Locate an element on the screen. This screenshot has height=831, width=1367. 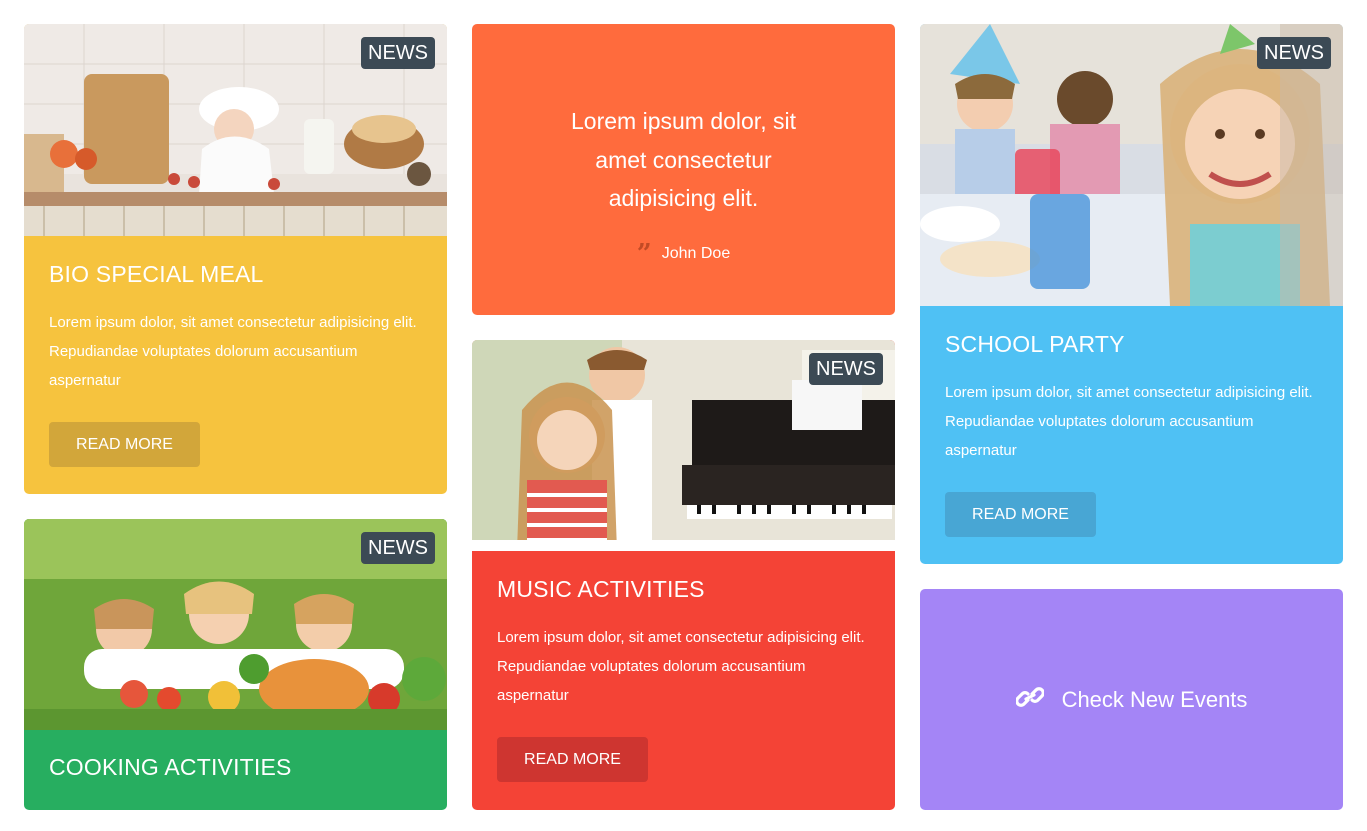
news-card-cooking-activities: NEWS COOKING ACTIVITIES is located at coordinates (235, 664).